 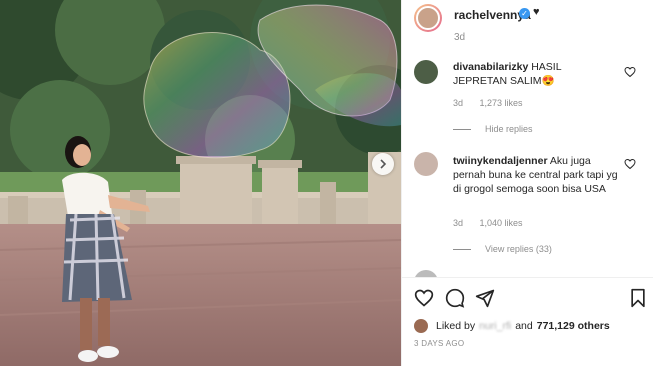 What do you see at coordinates (509, 129) in the screenshot?
I see `replies-label: Hide replies` at bounding box center [509, 129].